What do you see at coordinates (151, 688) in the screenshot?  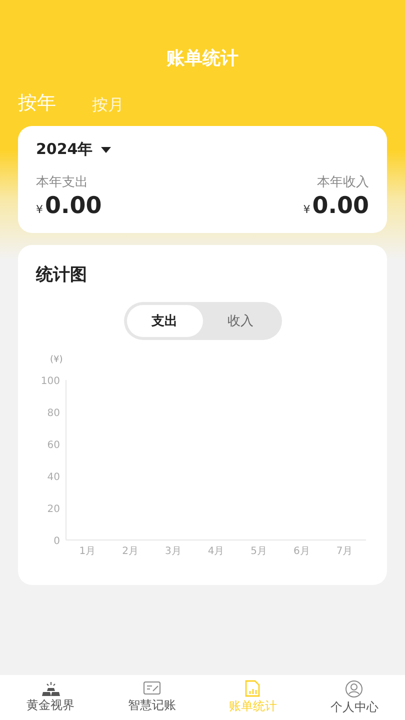 I see `notepad-icon` at bounding box center [151, 688].